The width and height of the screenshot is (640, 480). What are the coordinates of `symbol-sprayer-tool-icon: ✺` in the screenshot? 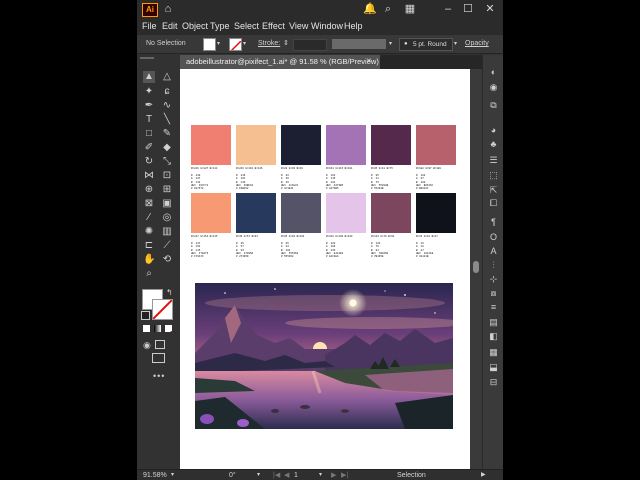 It's located at (149, 232).